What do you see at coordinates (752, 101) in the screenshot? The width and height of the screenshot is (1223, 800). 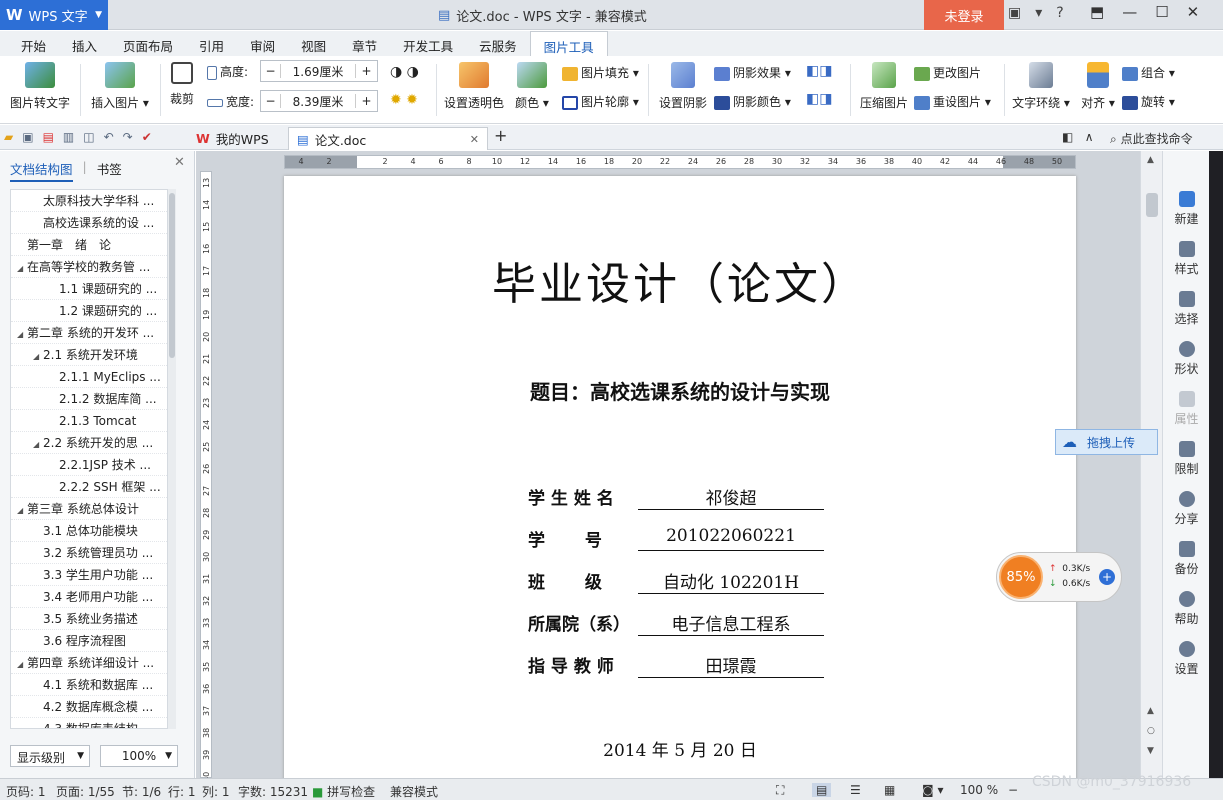 I see `shadow-color-button: 阴影颜色 ▾` at bounding box center [752, 101].